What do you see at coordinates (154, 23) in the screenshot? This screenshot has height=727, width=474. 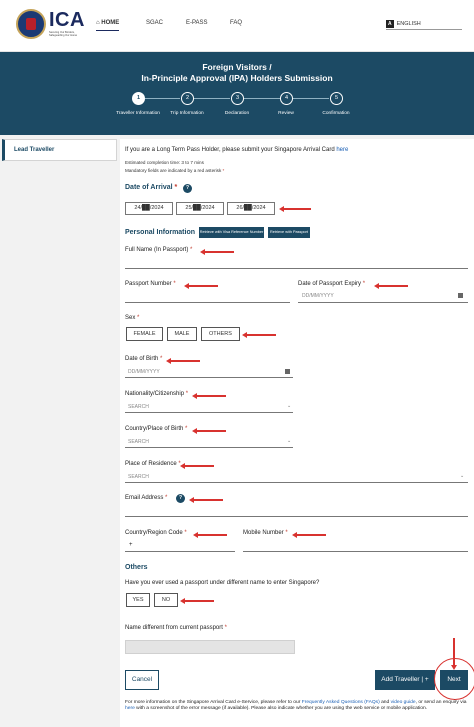 I see `nav-sgac: SGAC` at bounding box center [154, 23].